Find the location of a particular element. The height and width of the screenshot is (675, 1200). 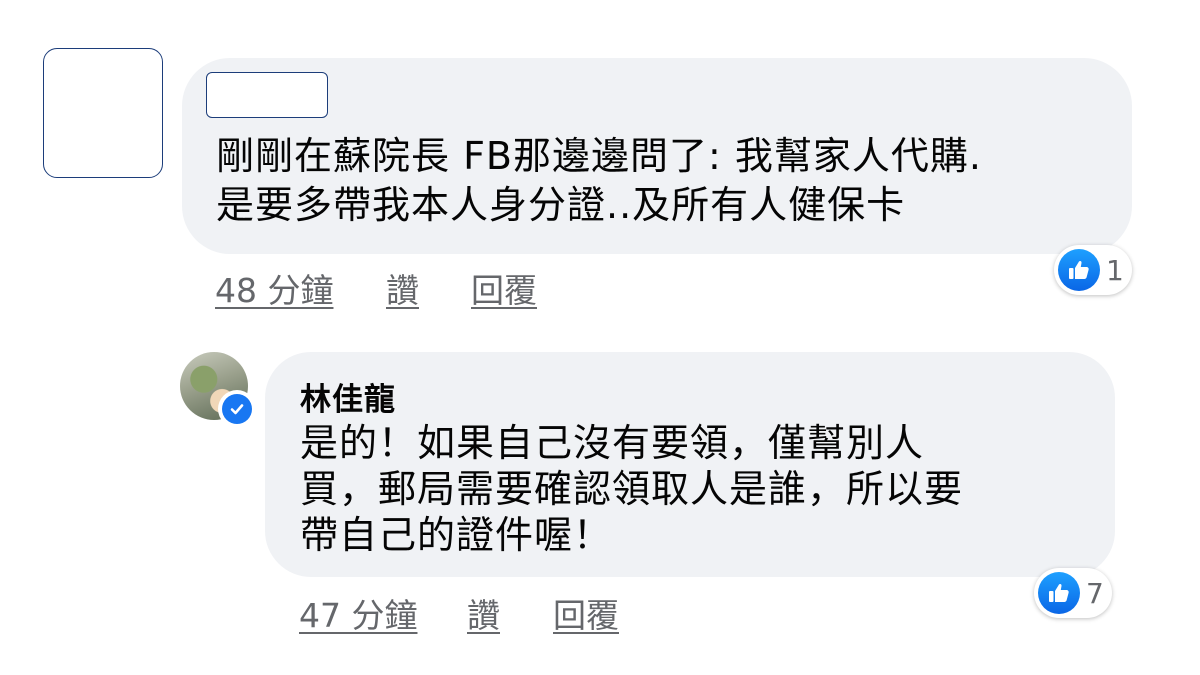

reply-like-button: 讚 is located at coordinates (483, 613).